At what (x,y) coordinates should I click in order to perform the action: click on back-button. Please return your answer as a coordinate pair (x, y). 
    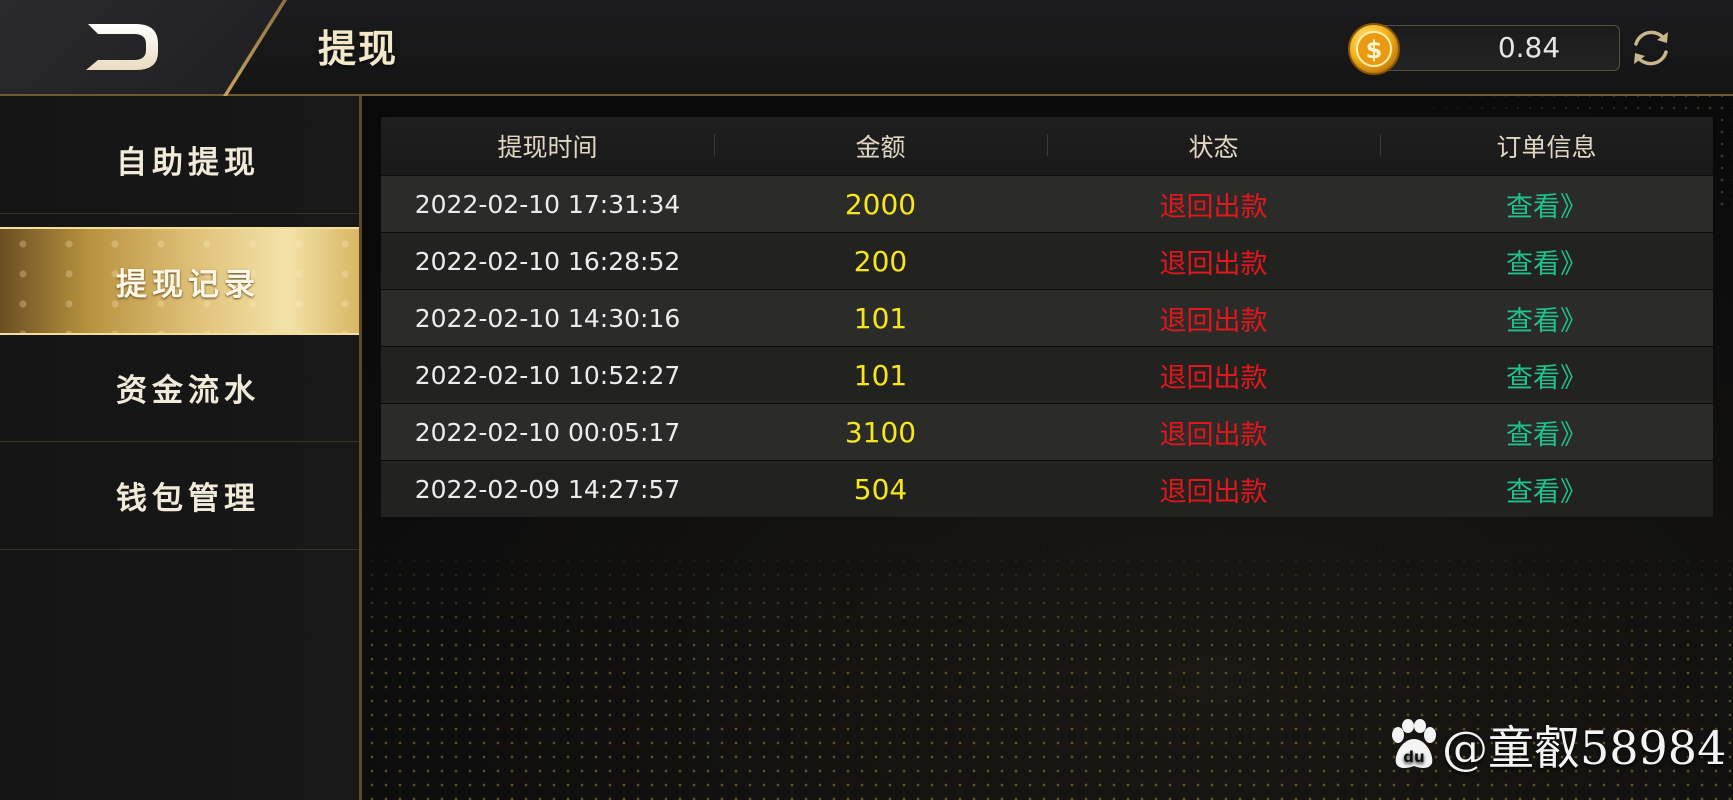
    Looking at the image, I should click on (123, 47).